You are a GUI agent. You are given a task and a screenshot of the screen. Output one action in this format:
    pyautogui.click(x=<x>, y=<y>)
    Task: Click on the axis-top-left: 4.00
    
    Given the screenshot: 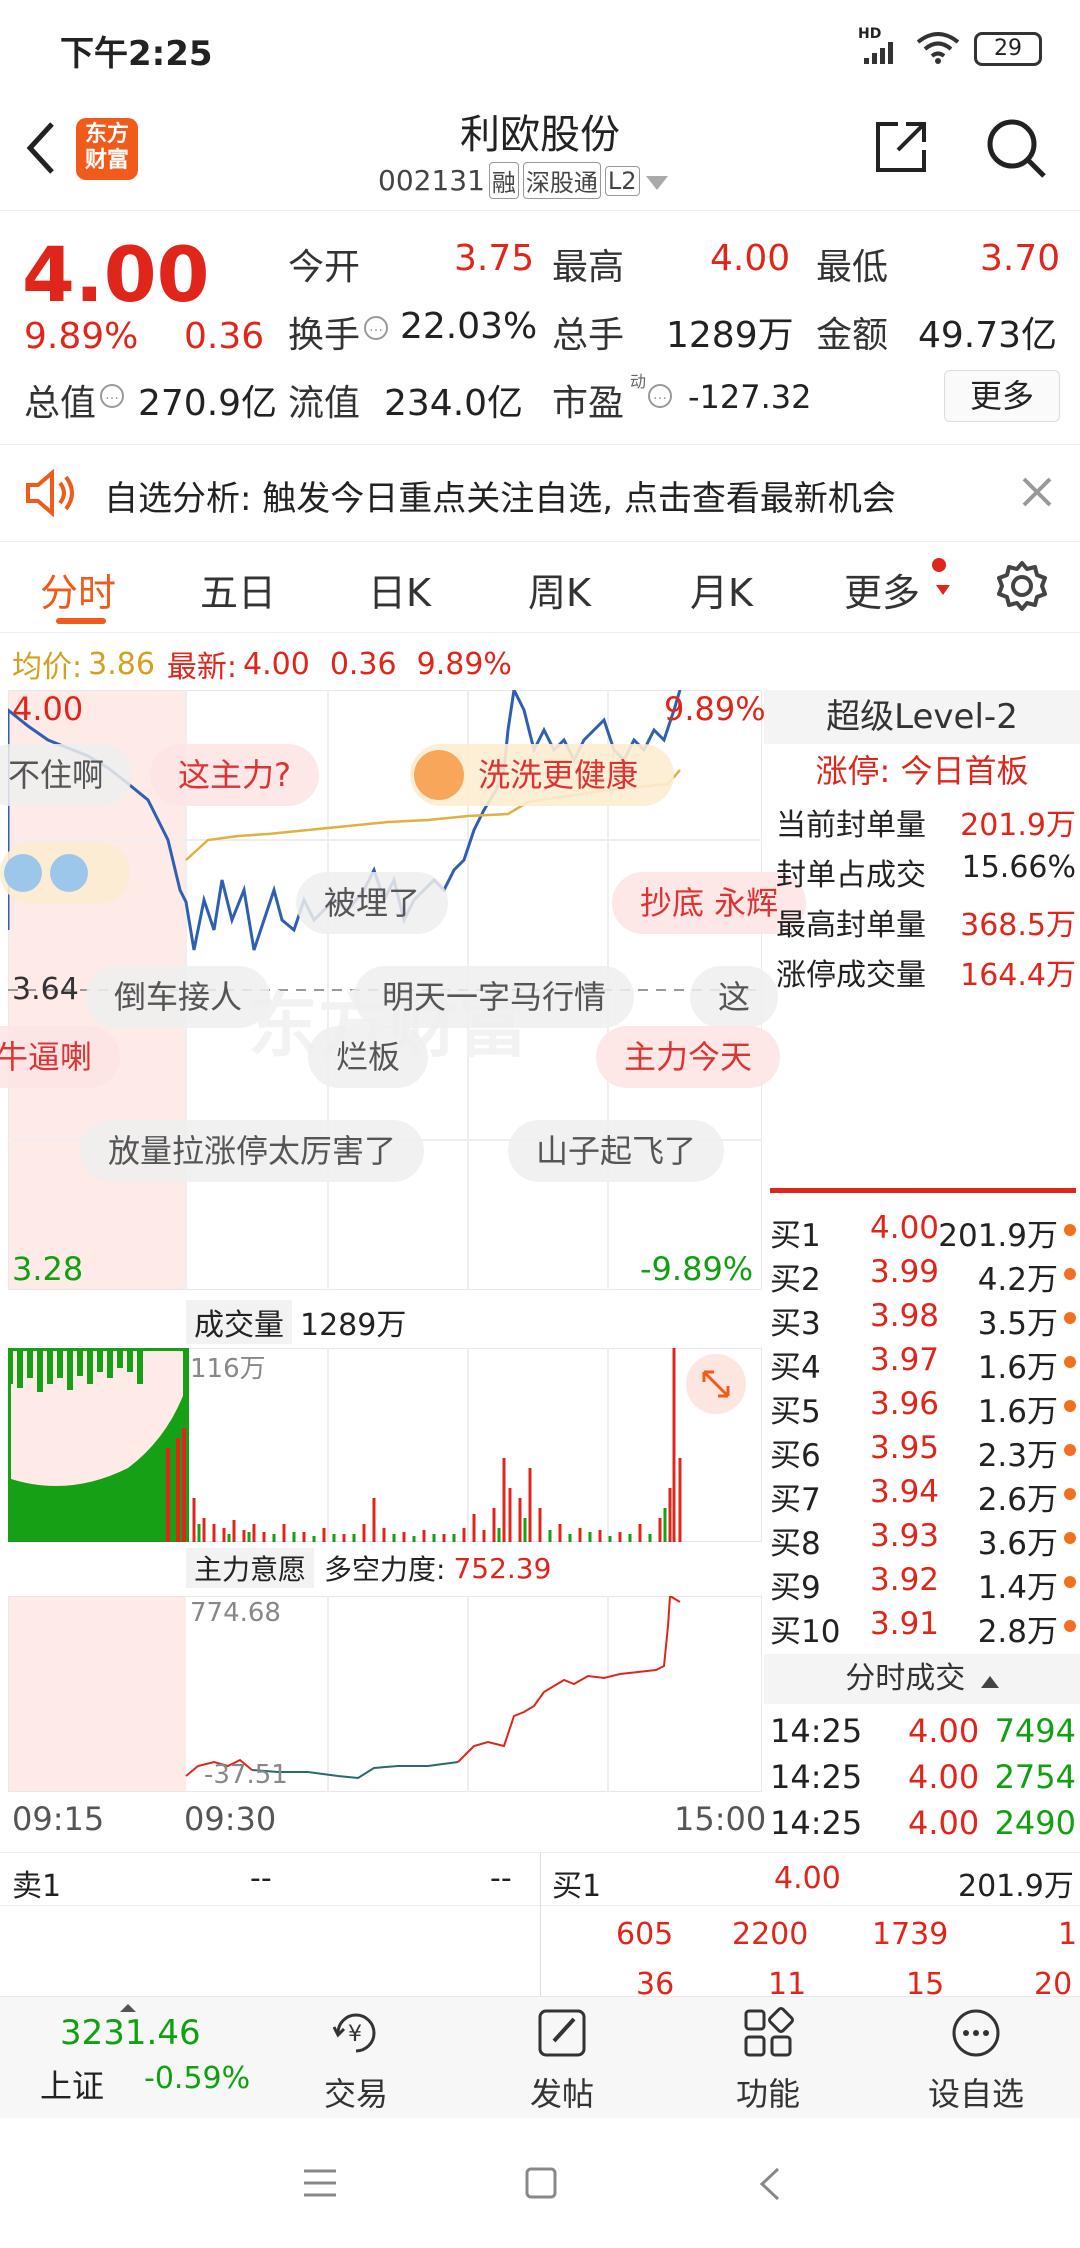 What is the action you would take?
    pyautogui.click(x=48, y=709)
    